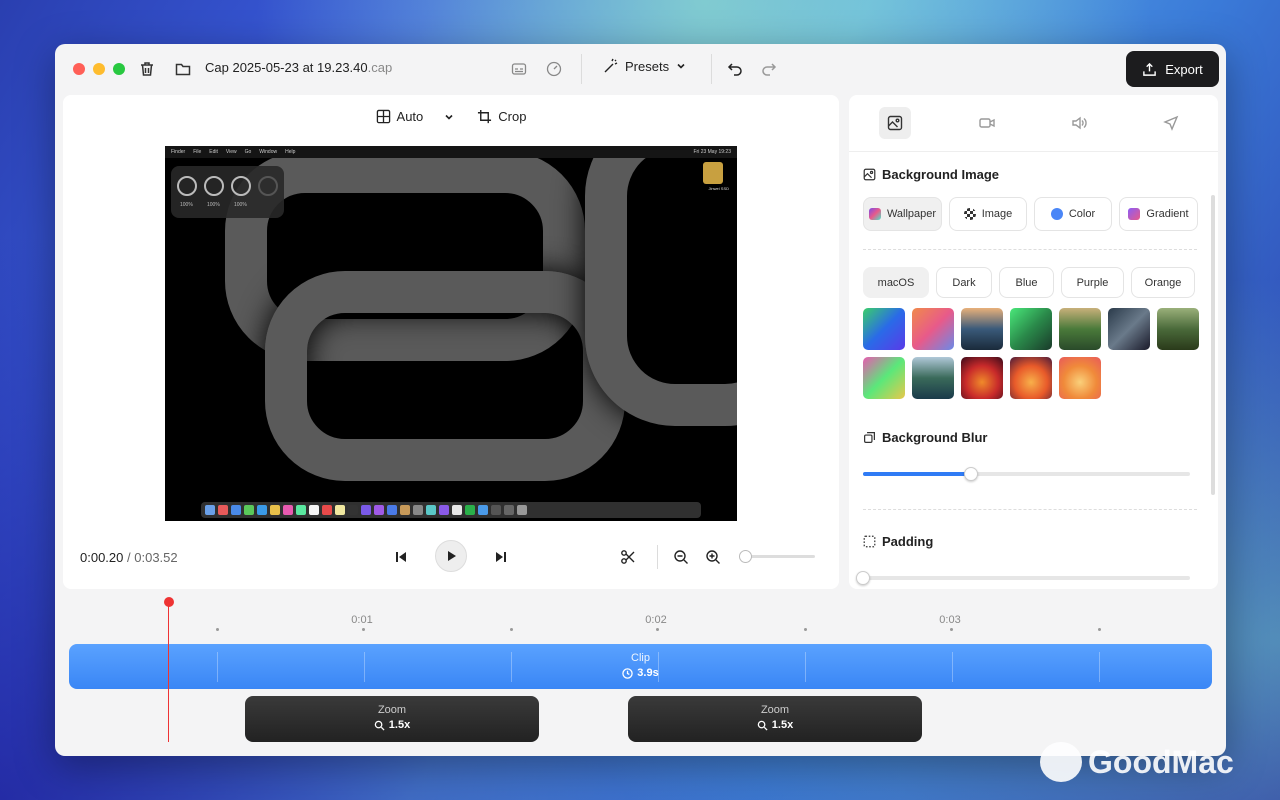  What do you see at coordinates (1172, 69) in the screenshot?
I see `export-button: Export` at bounding box center [1172, 69].